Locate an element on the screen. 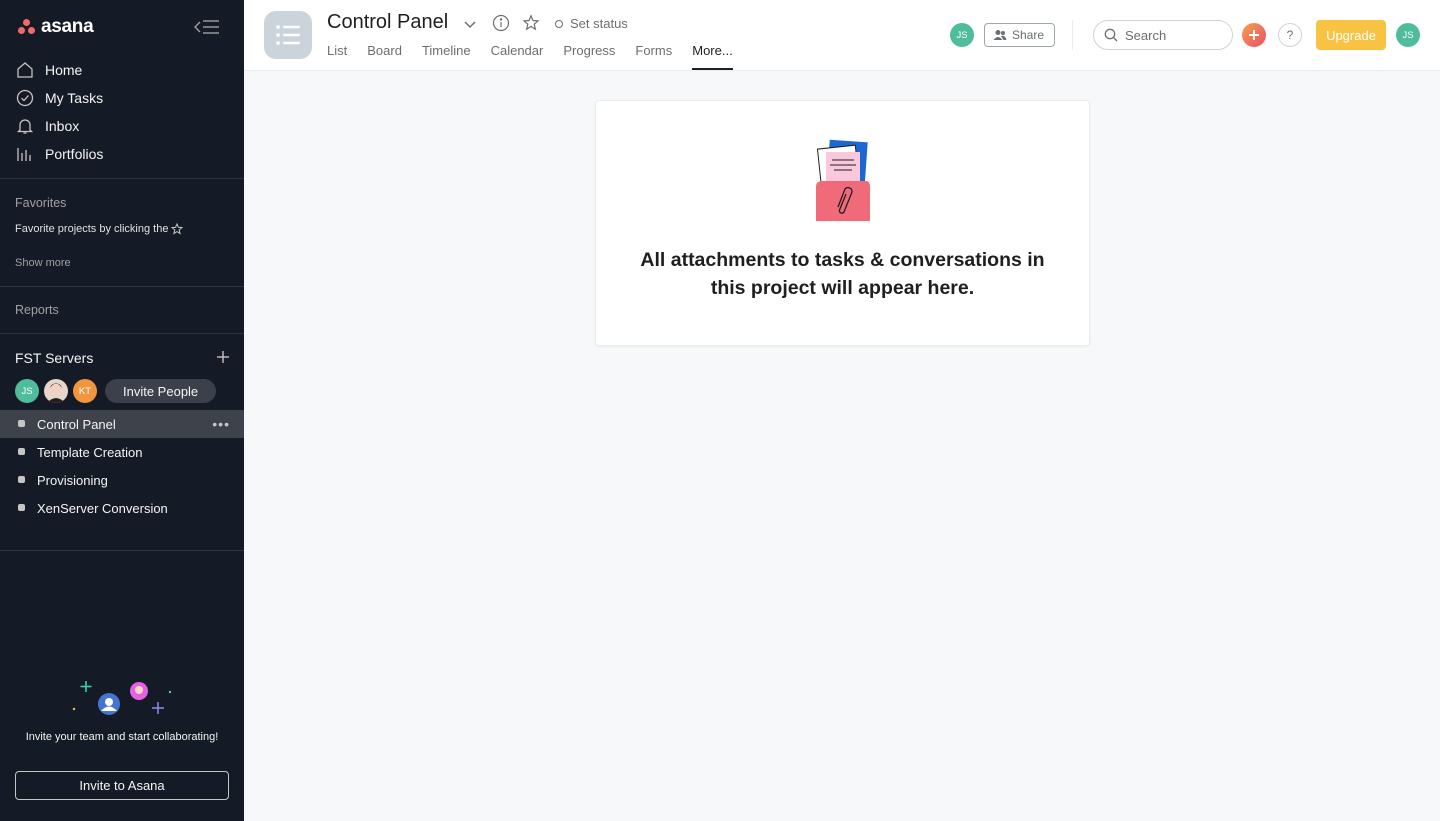 This screenshot has width=1440, height=821. project-label: Provisioning is located at coordinates (72, 480).